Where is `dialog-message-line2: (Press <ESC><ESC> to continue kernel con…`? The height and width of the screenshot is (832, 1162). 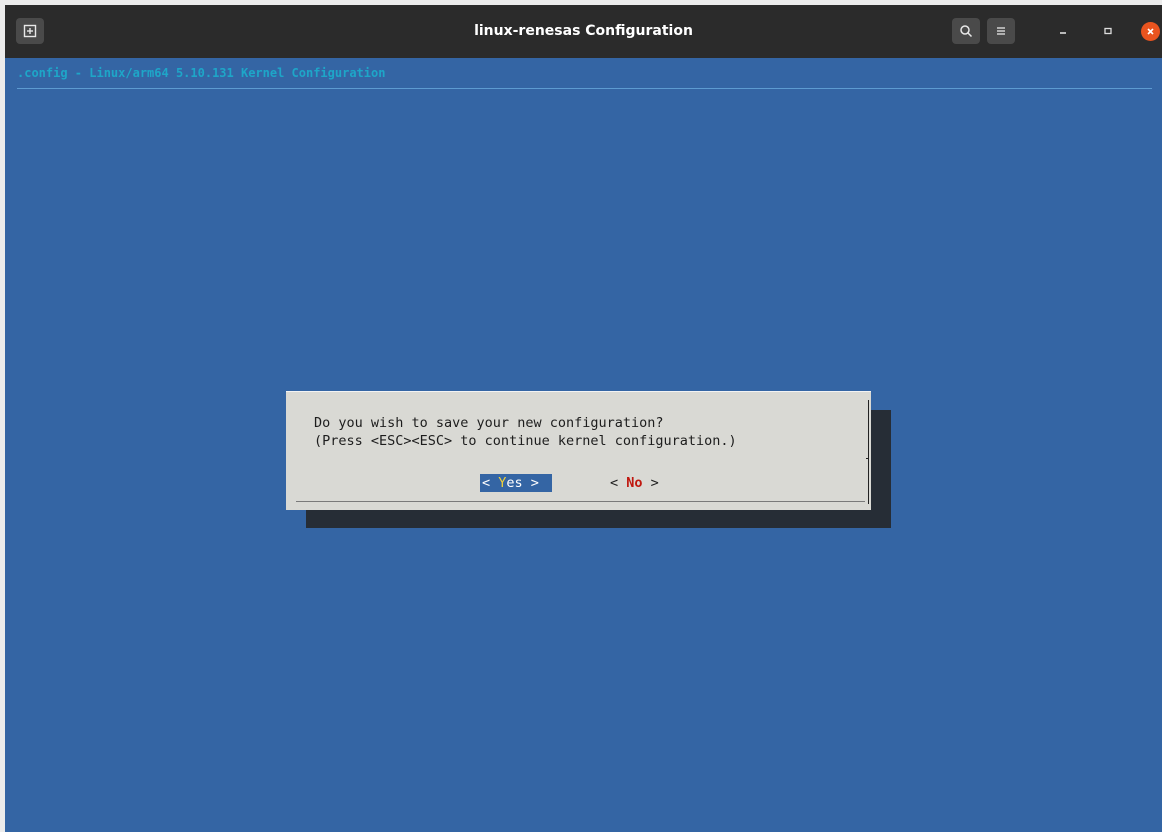
dialog-message-line2: (Press <ESC><ESC> to continue kernel con… is located at coordinates (525, 441).